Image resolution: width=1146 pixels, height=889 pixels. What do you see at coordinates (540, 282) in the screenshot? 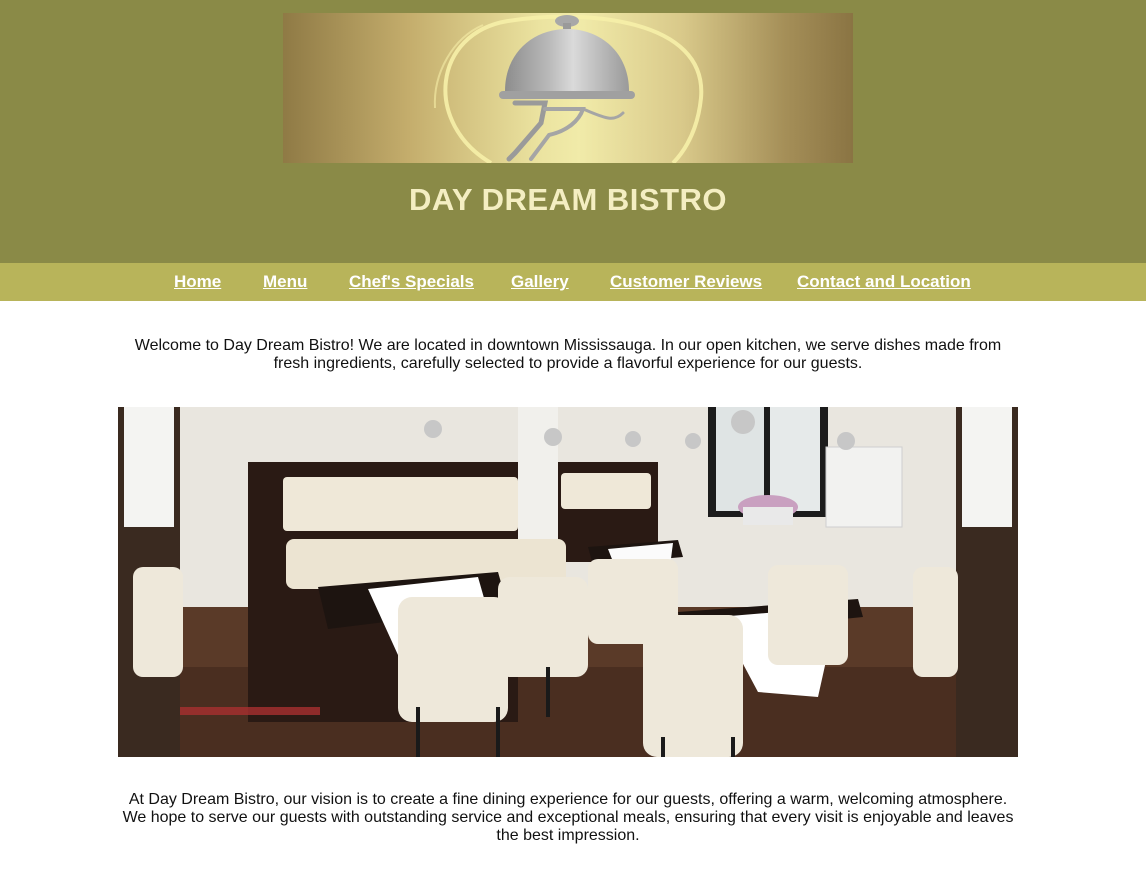
I see `nav-link-gallery: Gallery` at bounding box center [540, 282].